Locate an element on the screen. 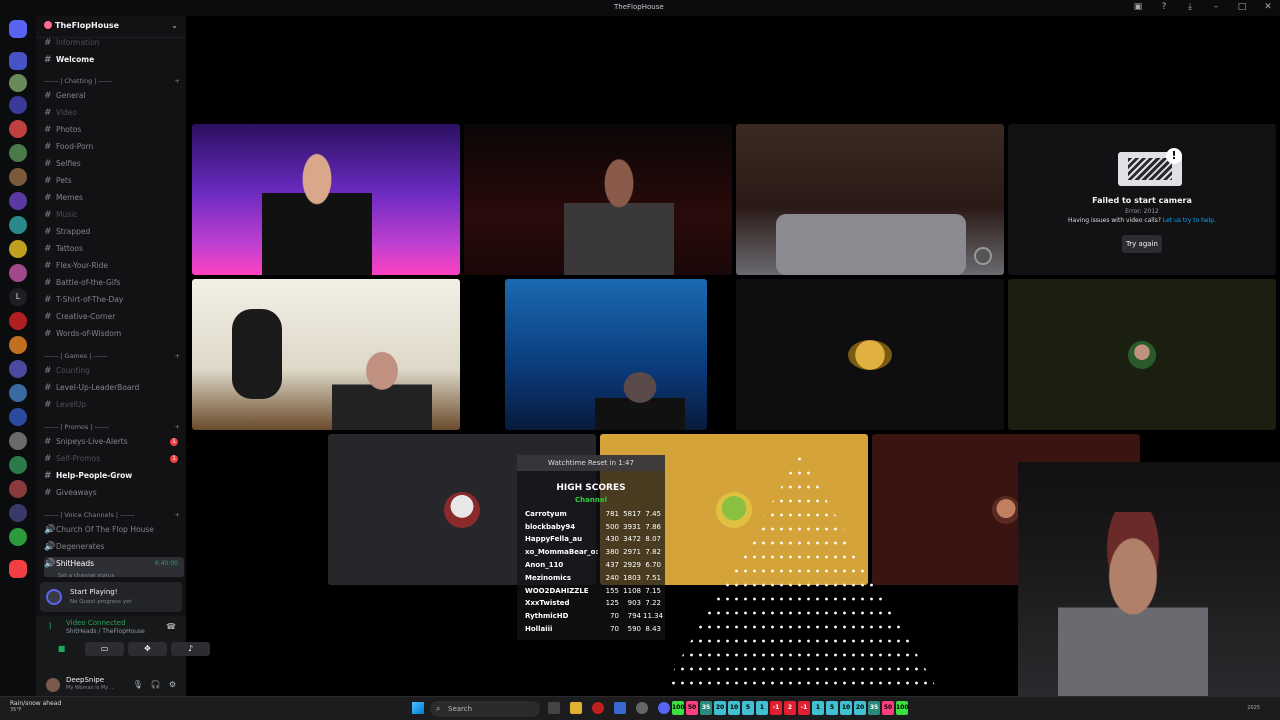 The image size is (1280, 720). close-button: ✕ is located at coordinates (1268, 7).